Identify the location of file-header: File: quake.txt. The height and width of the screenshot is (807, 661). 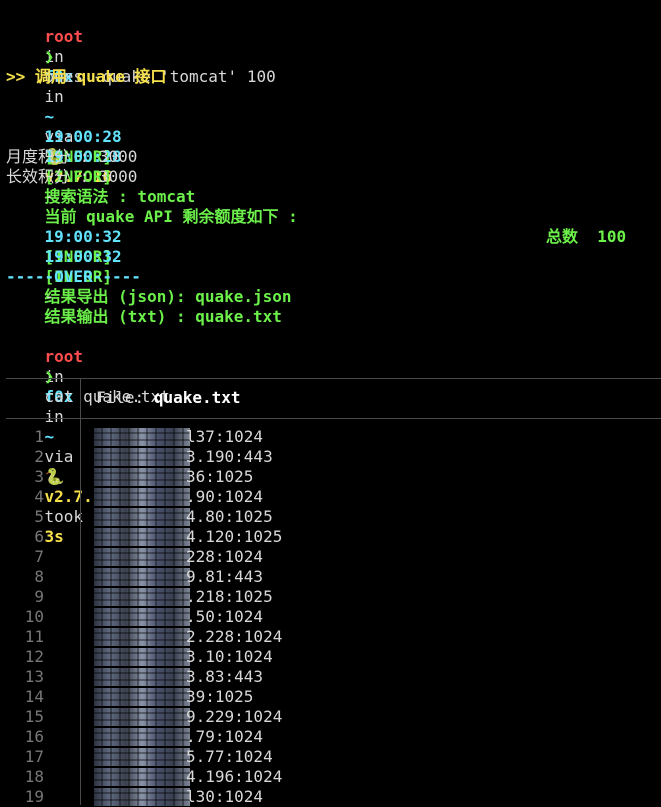
(168, 398).